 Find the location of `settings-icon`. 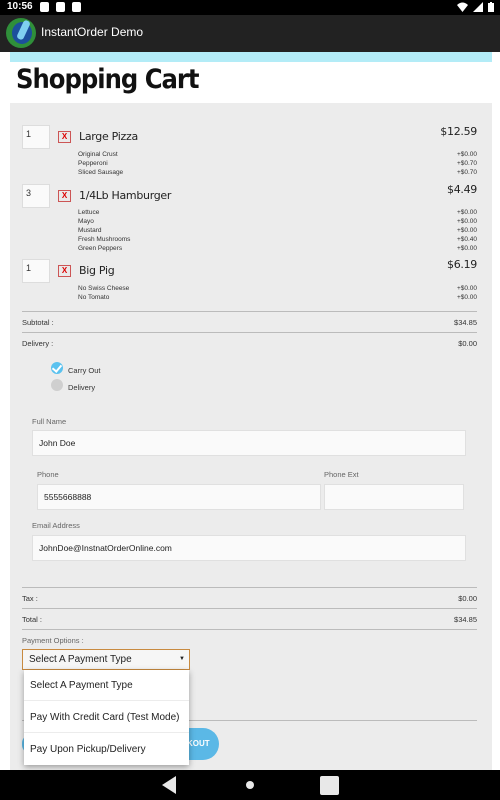

settings-icon is located at coordinates (44, 7).